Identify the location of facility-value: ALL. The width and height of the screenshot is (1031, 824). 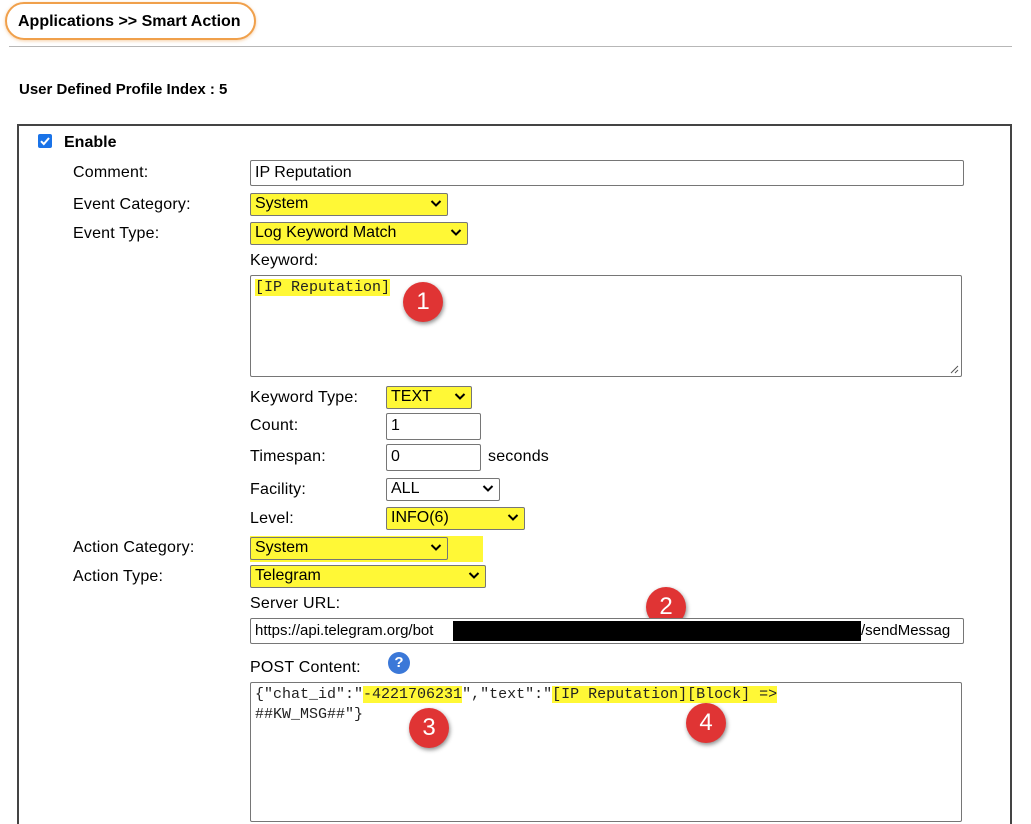
(405, 488).